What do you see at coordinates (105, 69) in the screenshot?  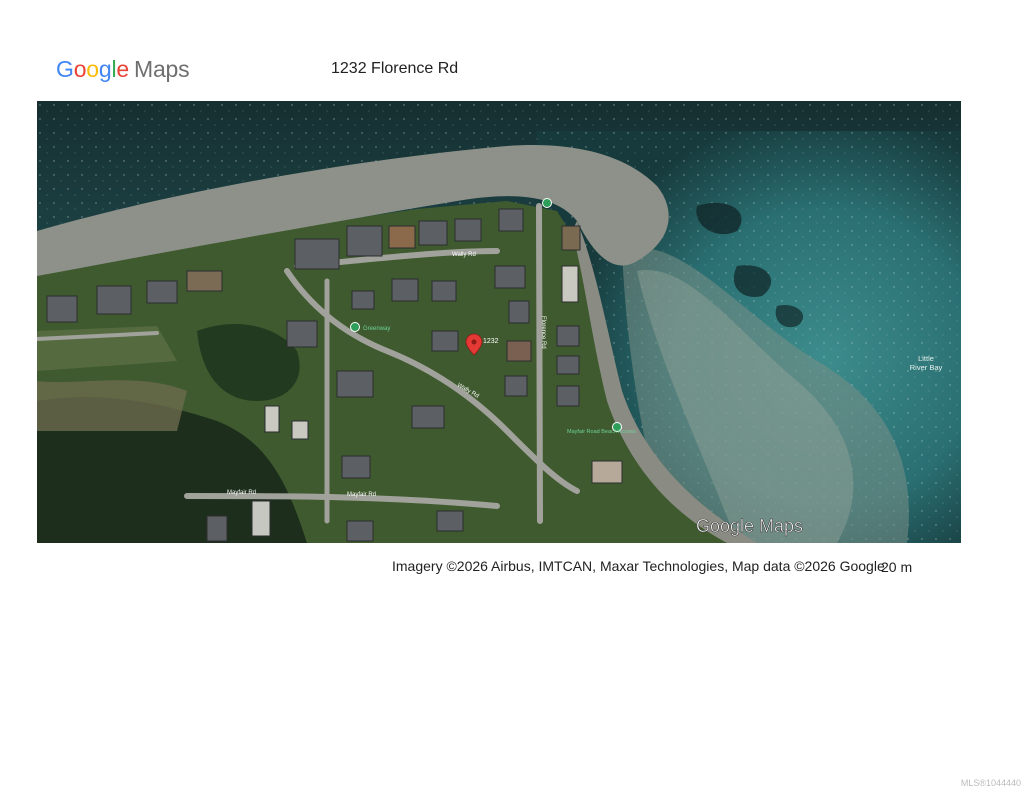 I see `logo-letter: g` at bounding box center [105, 69].